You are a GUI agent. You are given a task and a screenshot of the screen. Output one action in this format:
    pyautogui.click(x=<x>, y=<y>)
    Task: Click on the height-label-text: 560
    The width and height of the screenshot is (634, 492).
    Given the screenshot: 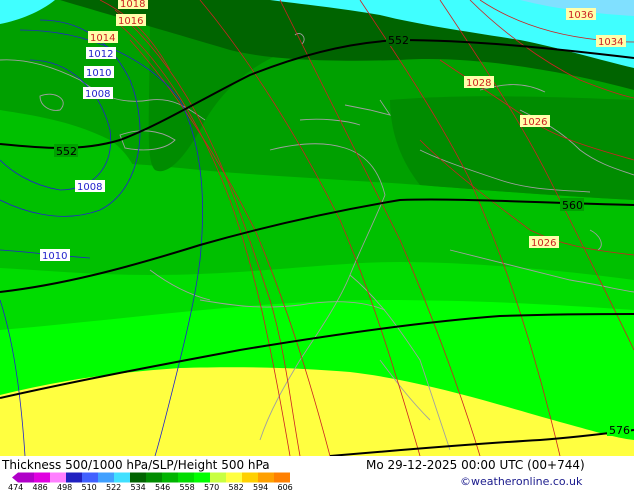 What is the action you would take?
    pyautogui.click(x=572, y=205)
    